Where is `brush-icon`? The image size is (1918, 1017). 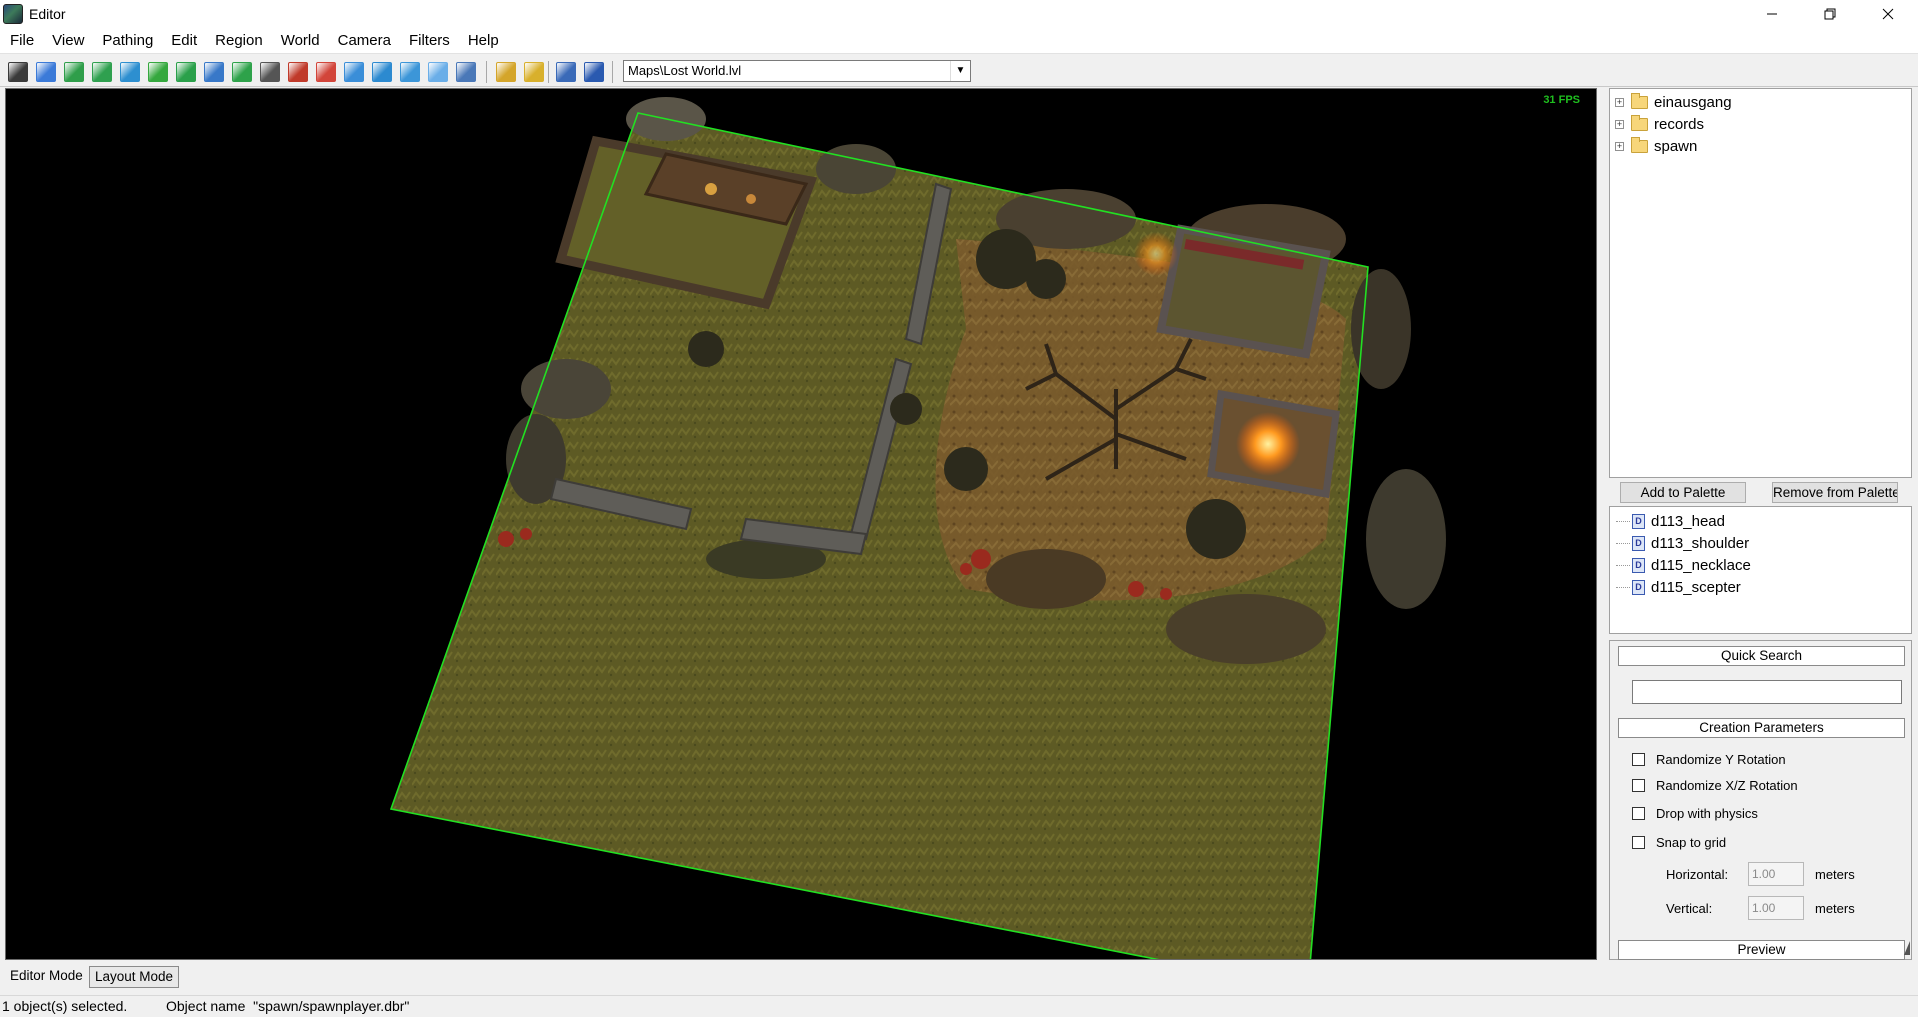 brush-icon is located at coordinates (298, 72).